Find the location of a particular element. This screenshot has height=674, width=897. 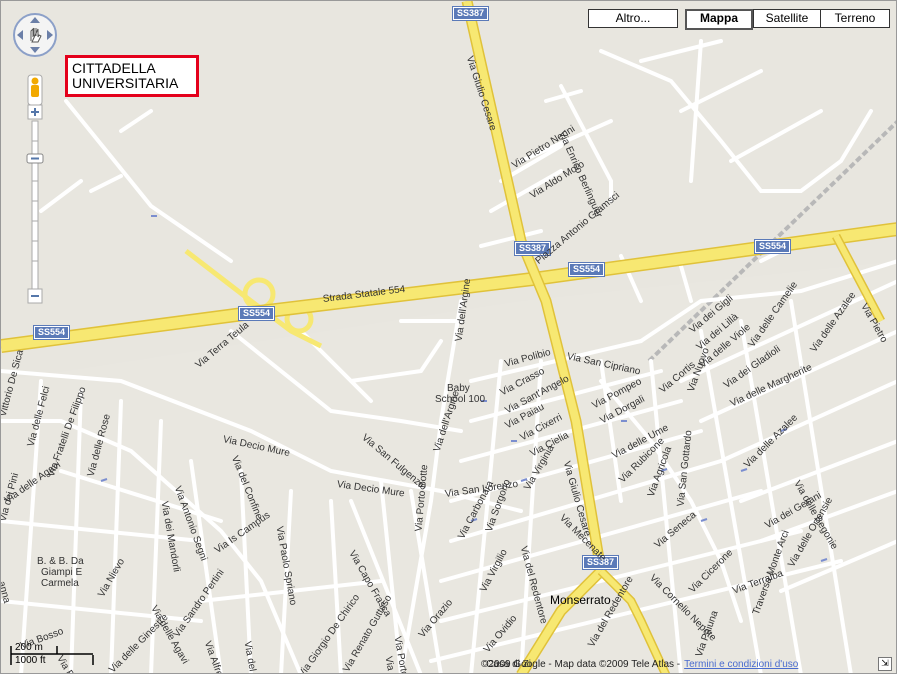

terms-link: Termini e condizioni d'uso is located at coordinates (741, 664).